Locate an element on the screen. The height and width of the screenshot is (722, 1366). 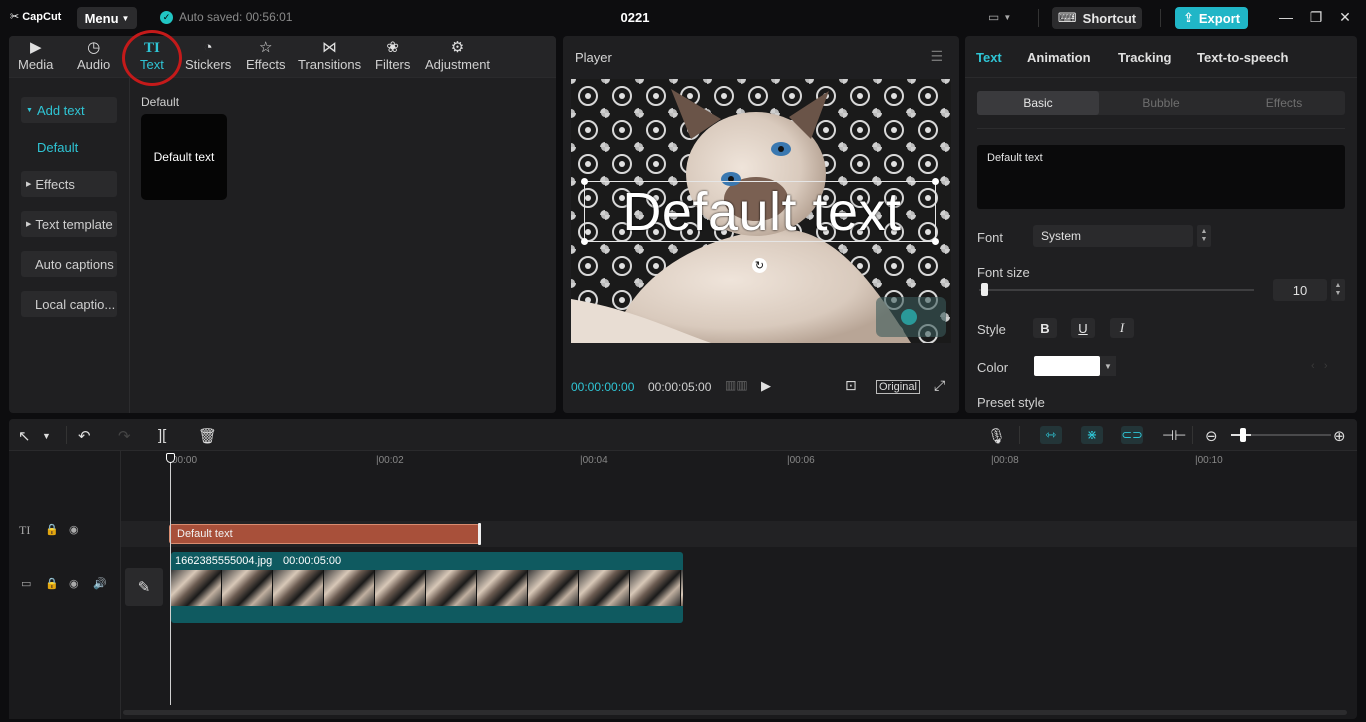
segment-basic: Basic is located at coordinates (1038, 103).